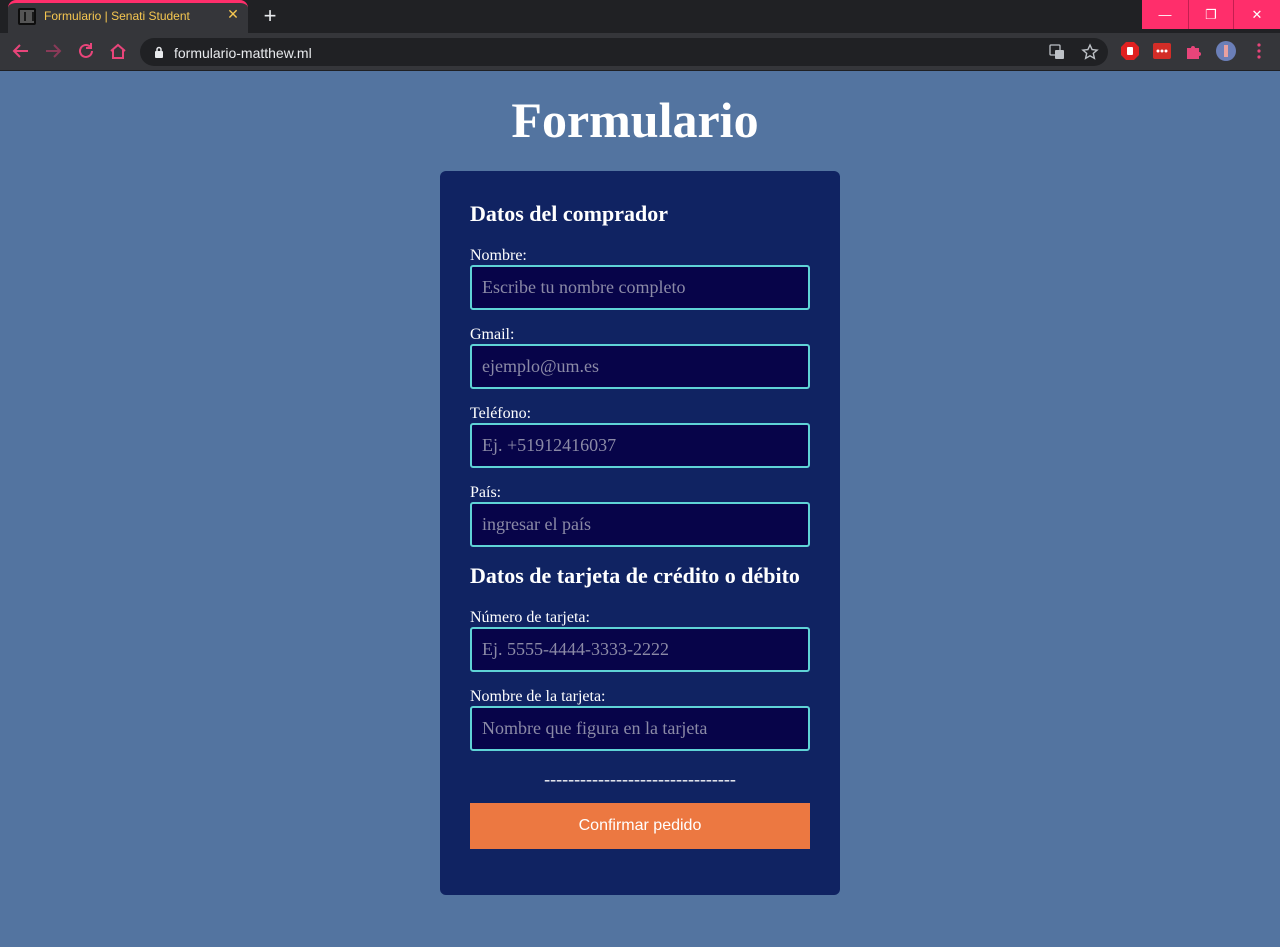 The image size is (1280, 947). I want to click on buyer-section-title: Datos del comprador, so click(569, 213).